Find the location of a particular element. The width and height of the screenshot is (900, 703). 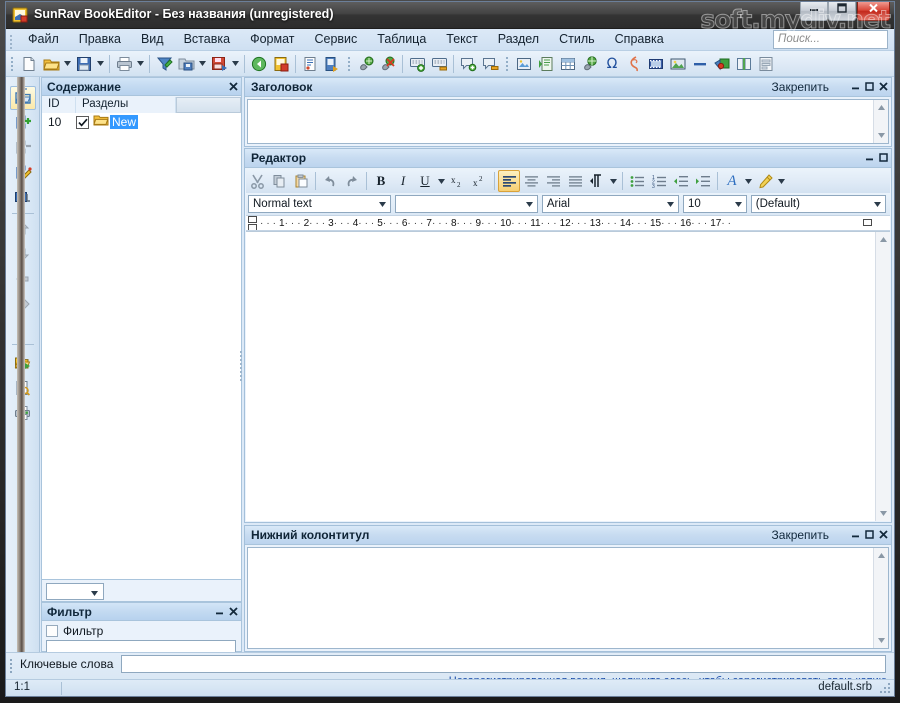

menu-table: Таблица is located at coordinates (401, 39).